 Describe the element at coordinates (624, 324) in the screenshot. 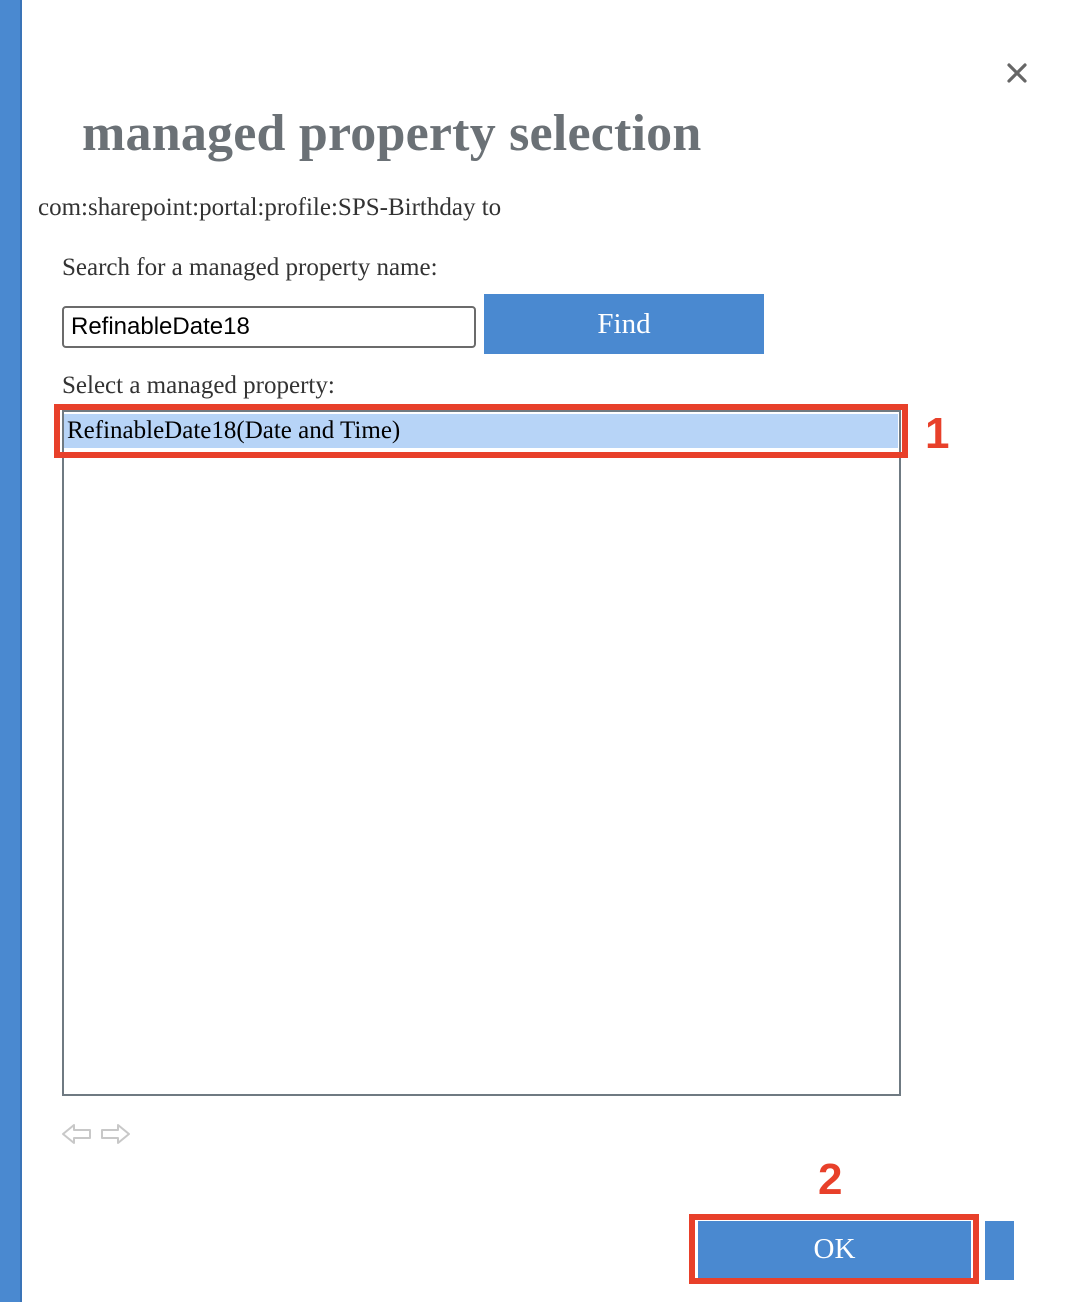

I see `find-button: Find` at that location.